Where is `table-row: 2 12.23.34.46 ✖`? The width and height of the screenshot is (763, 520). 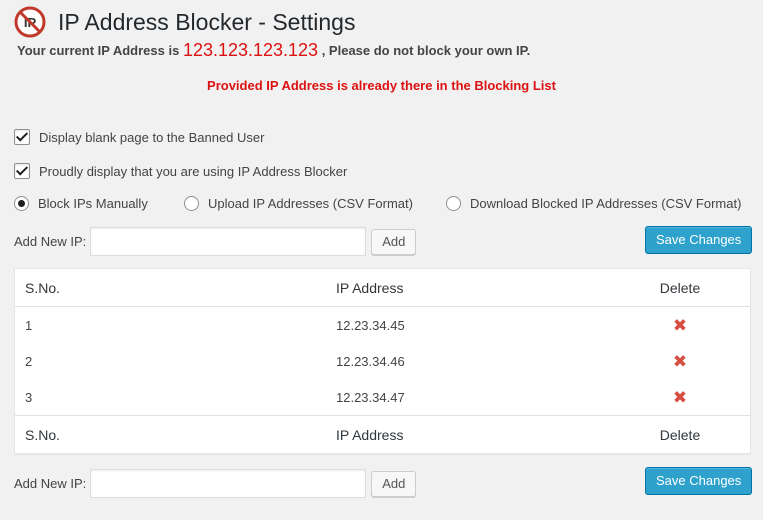
table-row: 2 12.23.34.46 ✖ is located at coordinates (382, 361).